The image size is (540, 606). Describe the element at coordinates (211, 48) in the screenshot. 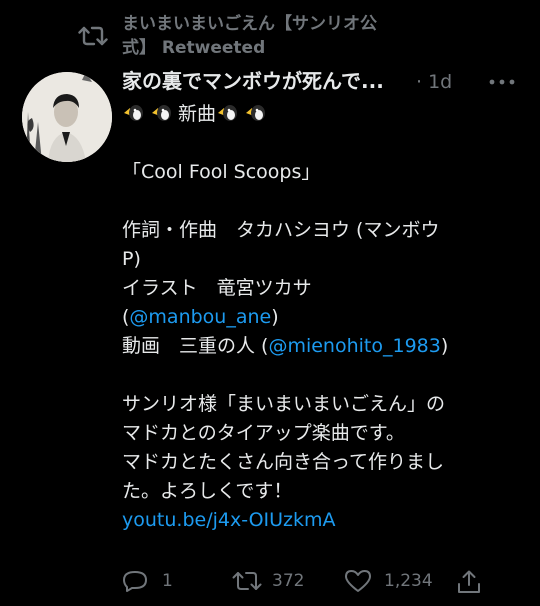

I see `retweeted-label: Retweeted` at that location.